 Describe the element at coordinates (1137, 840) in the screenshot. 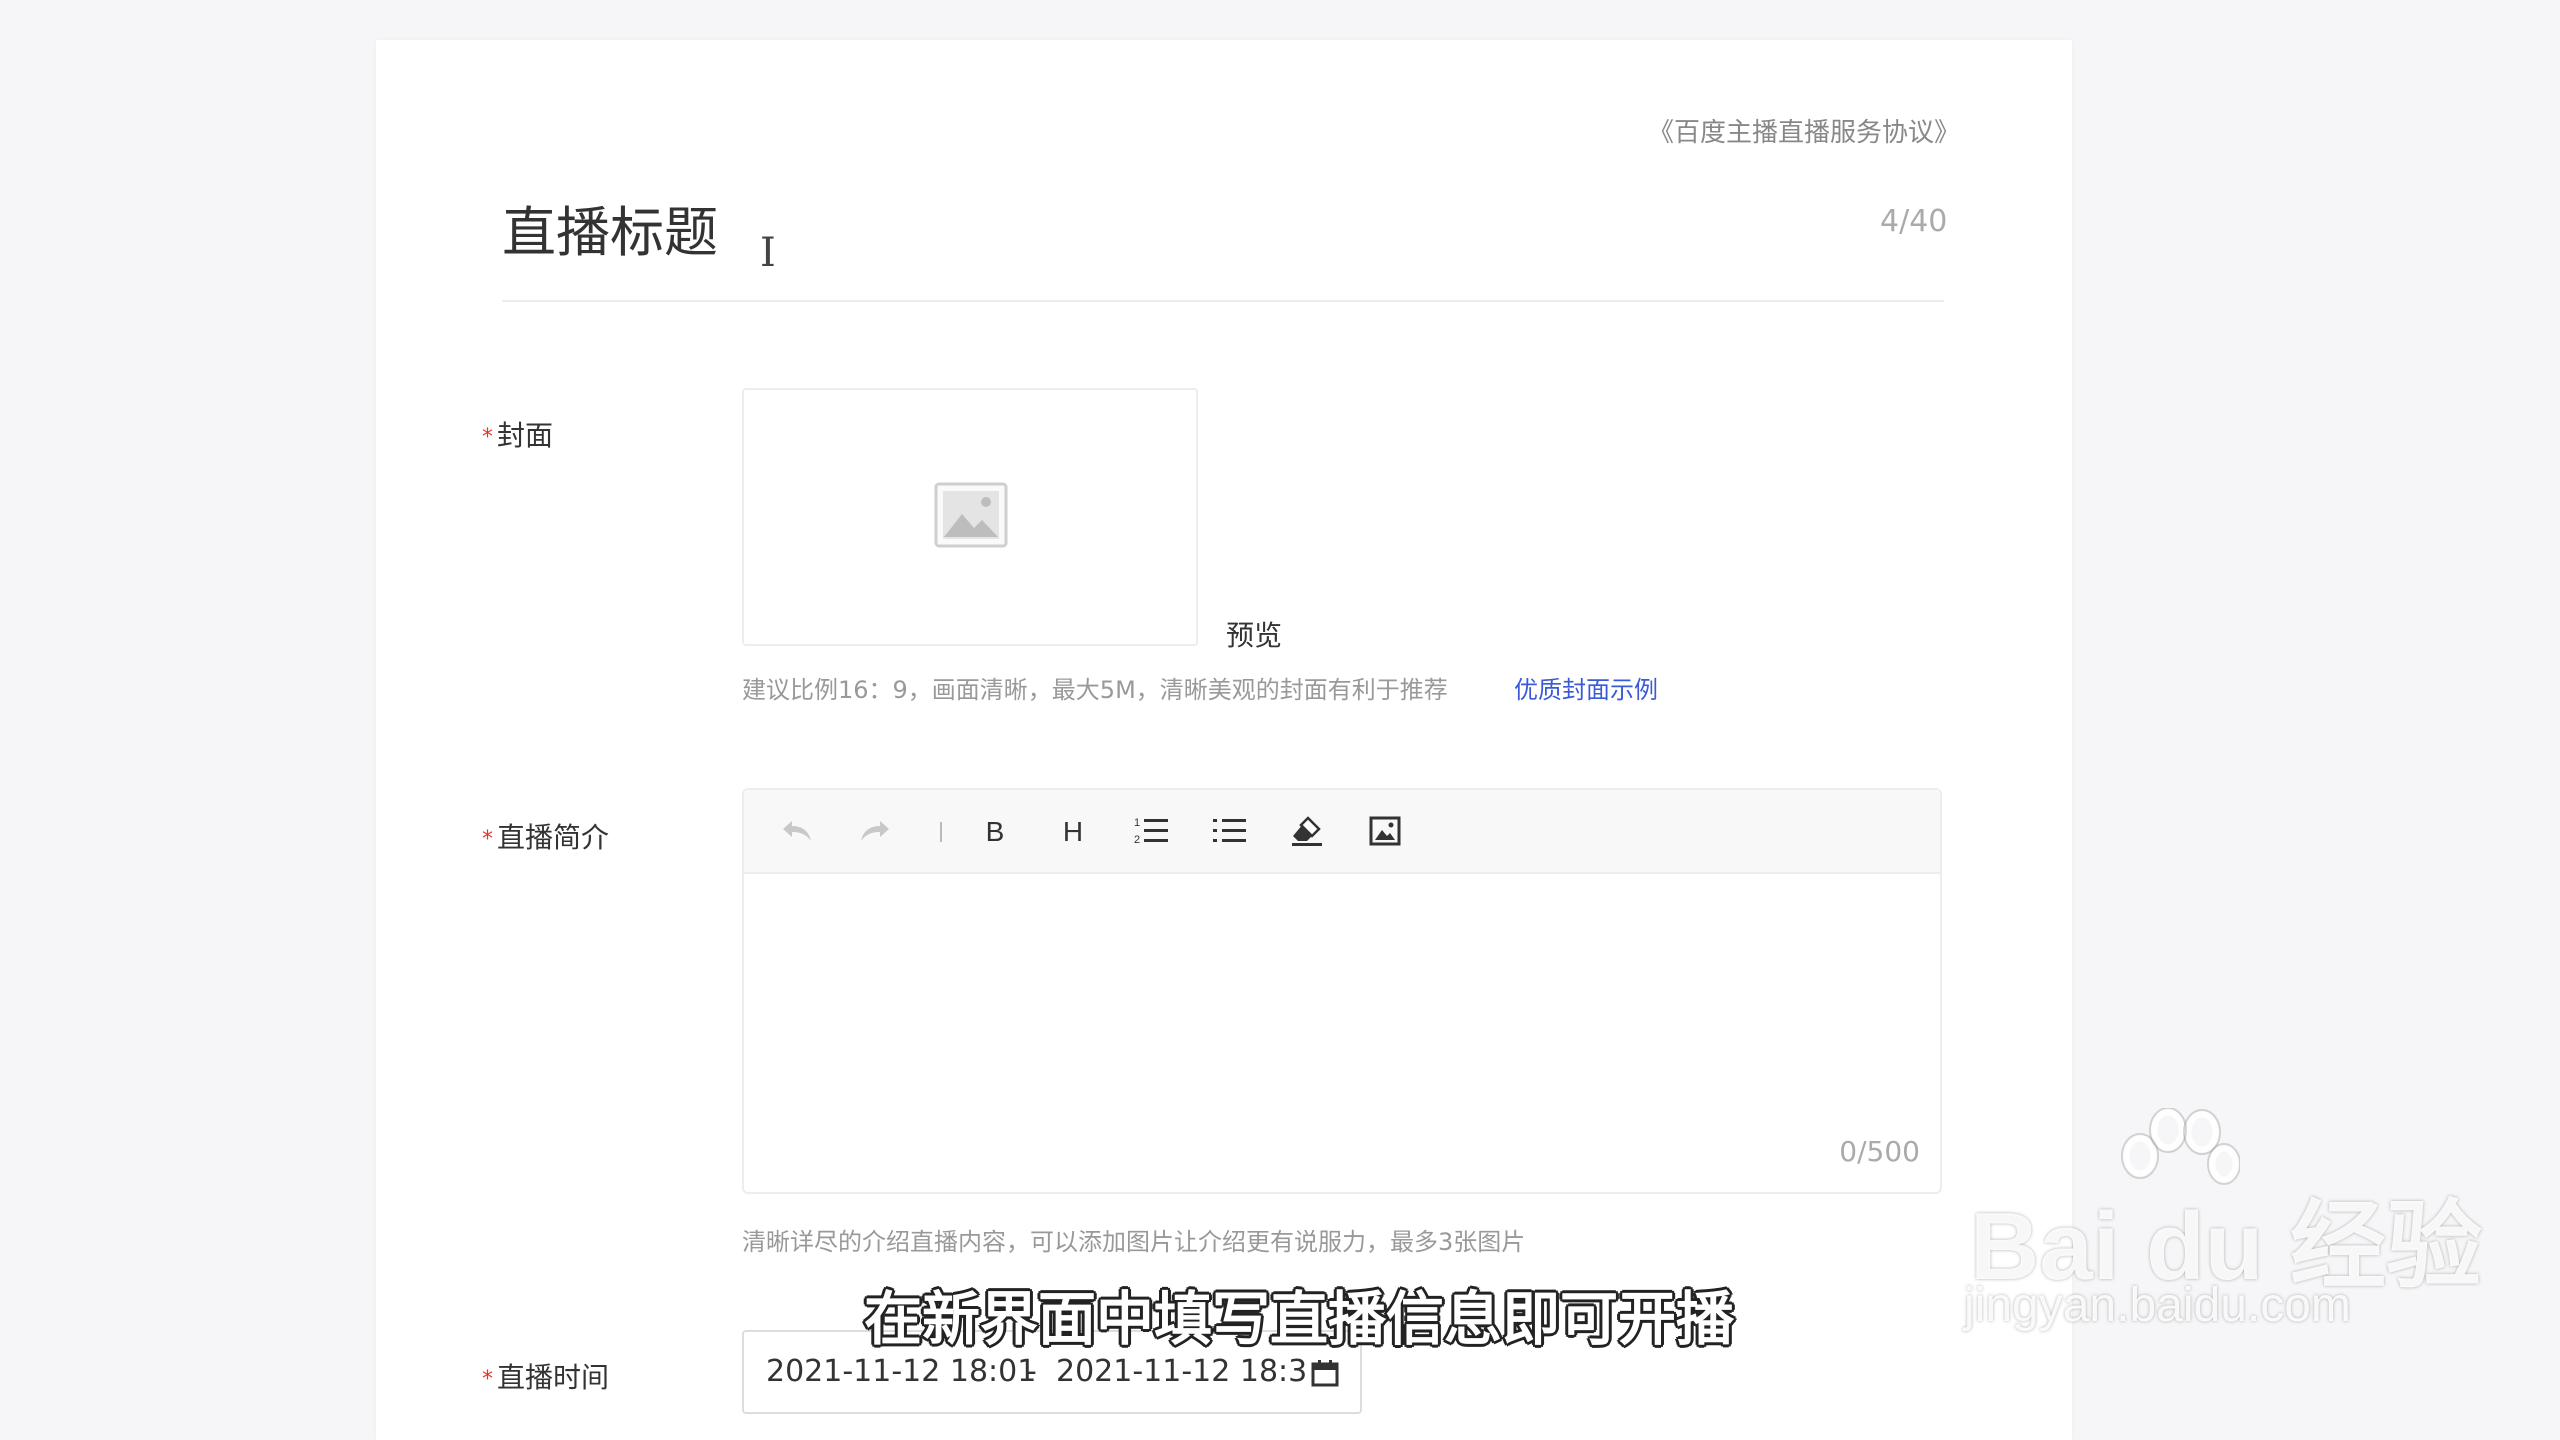

I see `svg-text: 2` at that location.